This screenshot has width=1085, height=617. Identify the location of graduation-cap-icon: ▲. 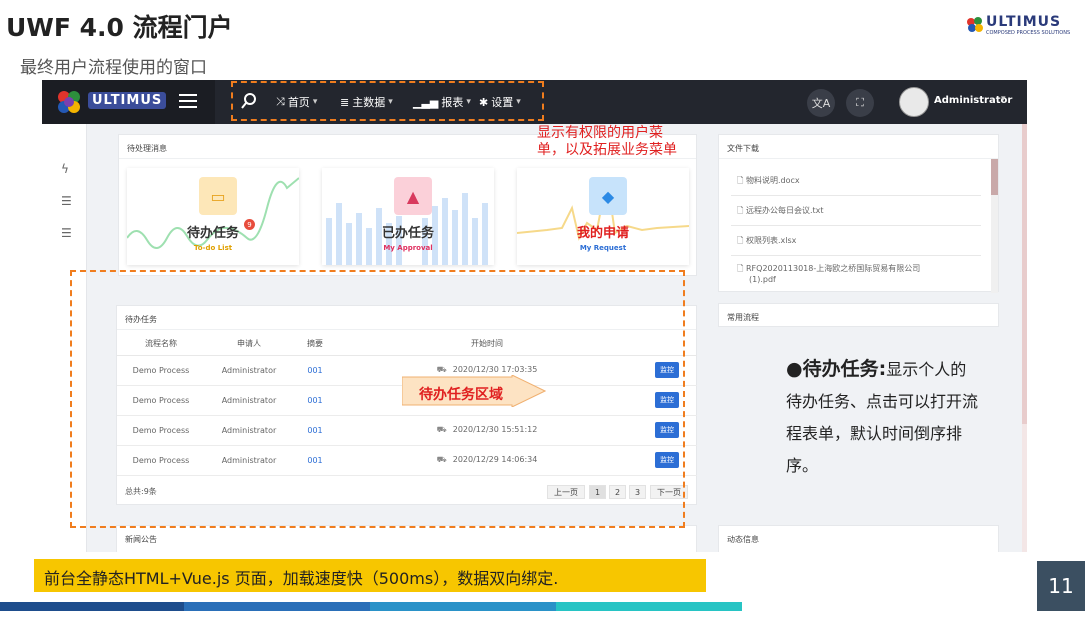
(413, 196).